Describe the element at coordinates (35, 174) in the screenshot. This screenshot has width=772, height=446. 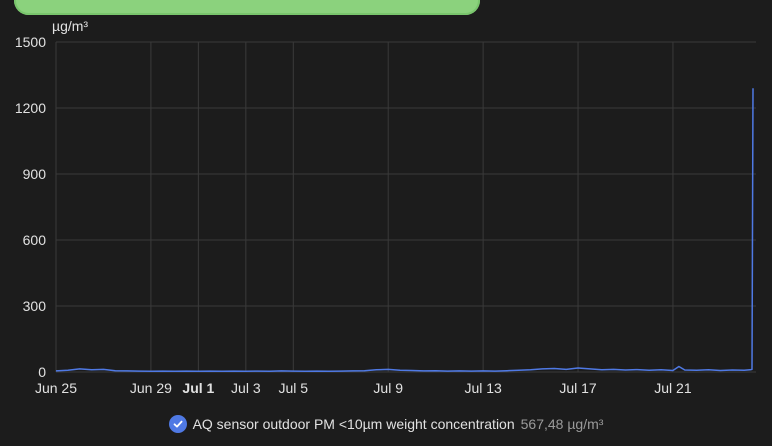
I see `y-tick-label: 900` at that location.